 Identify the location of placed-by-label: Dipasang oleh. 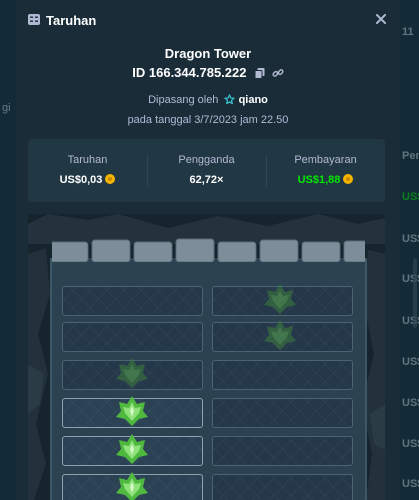
(183, 100).